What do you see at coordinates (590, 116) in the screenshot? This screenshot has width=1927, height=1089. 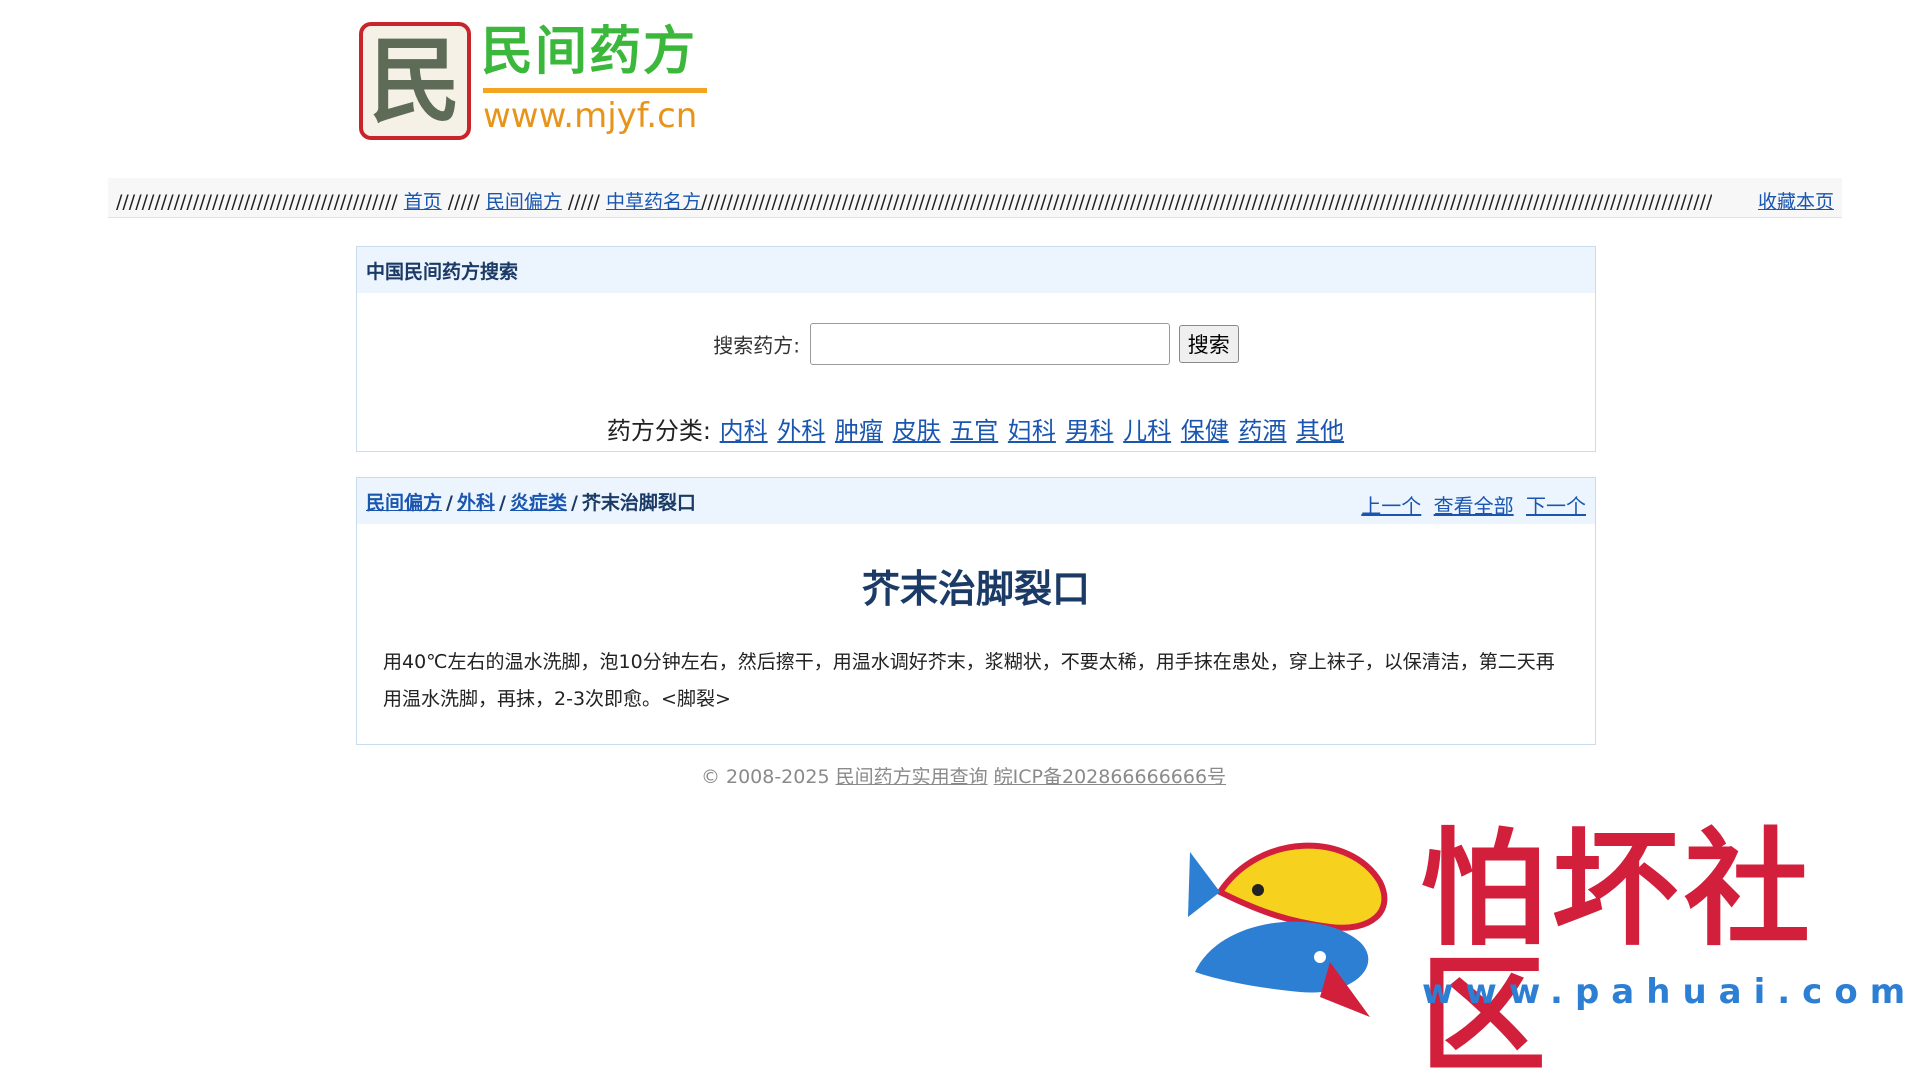 I see `logo-url: www.mjyf.cn` at bounding box center [590, 116].